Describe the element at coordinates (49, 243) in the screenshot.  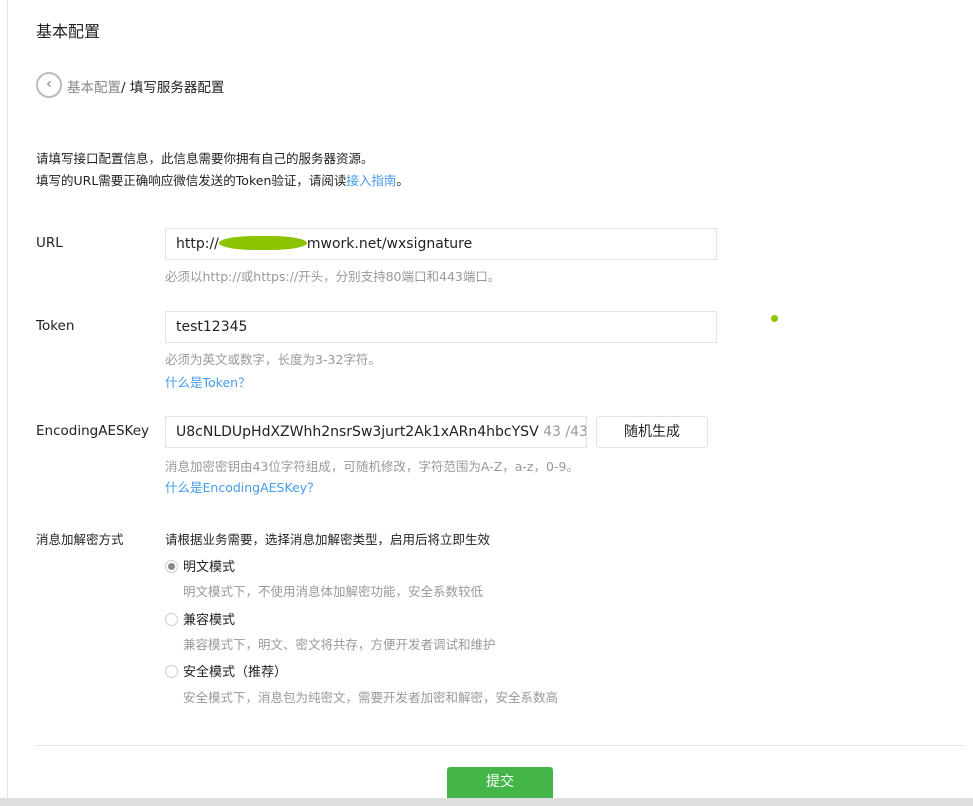
I see `url-label: URL` at that location.